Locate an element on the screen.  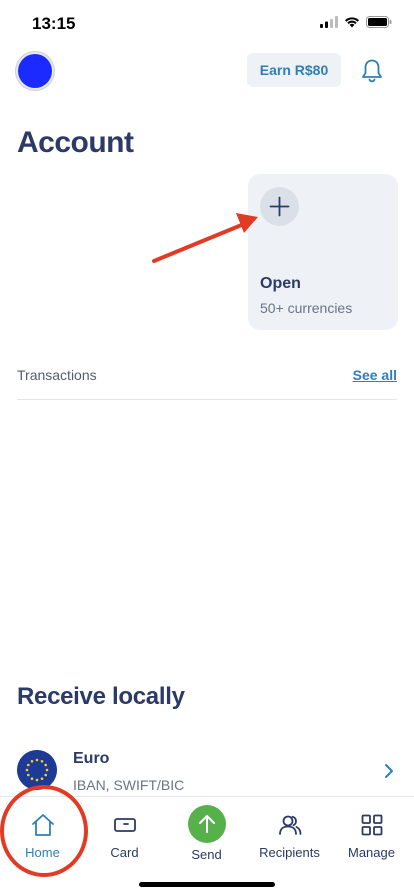
add-button is located at coordinates (279, 206).